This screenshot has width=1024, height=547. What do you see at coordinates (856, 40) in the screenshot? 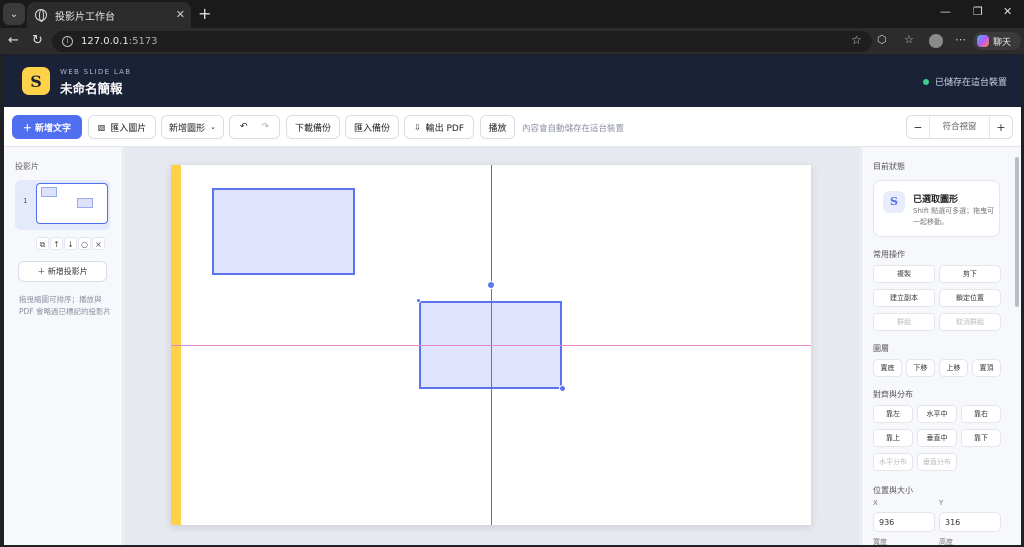
I see `favorite-star-icon: ☆` at bounding box center [856, 40].